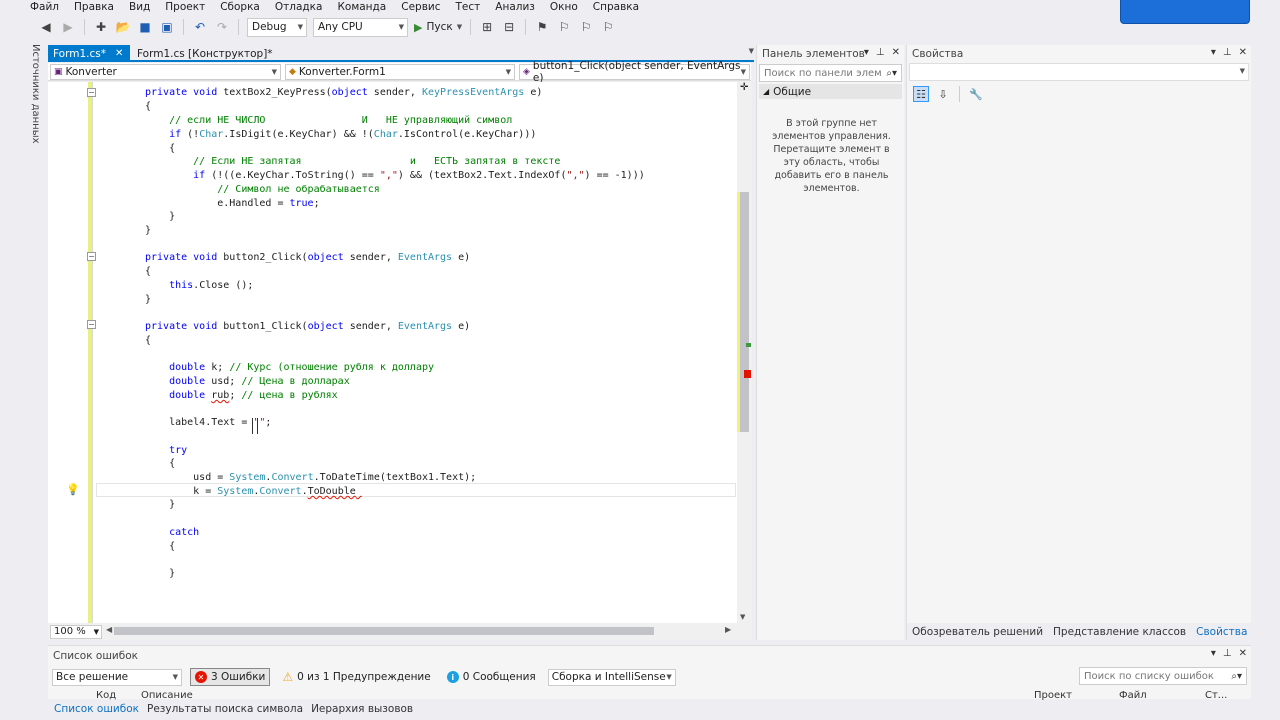 The width and height of the screenshot is (1280, 720). I want to click on toolbox-search-input: Поиск по панели элем ⌕▾, so click(830, 73).